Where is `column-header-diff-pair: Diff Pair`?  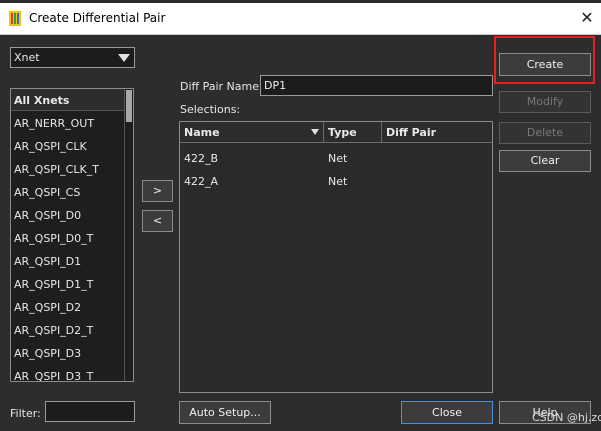 column-header-diff-pair: Diff Pair is located at coordinates (437, 132).